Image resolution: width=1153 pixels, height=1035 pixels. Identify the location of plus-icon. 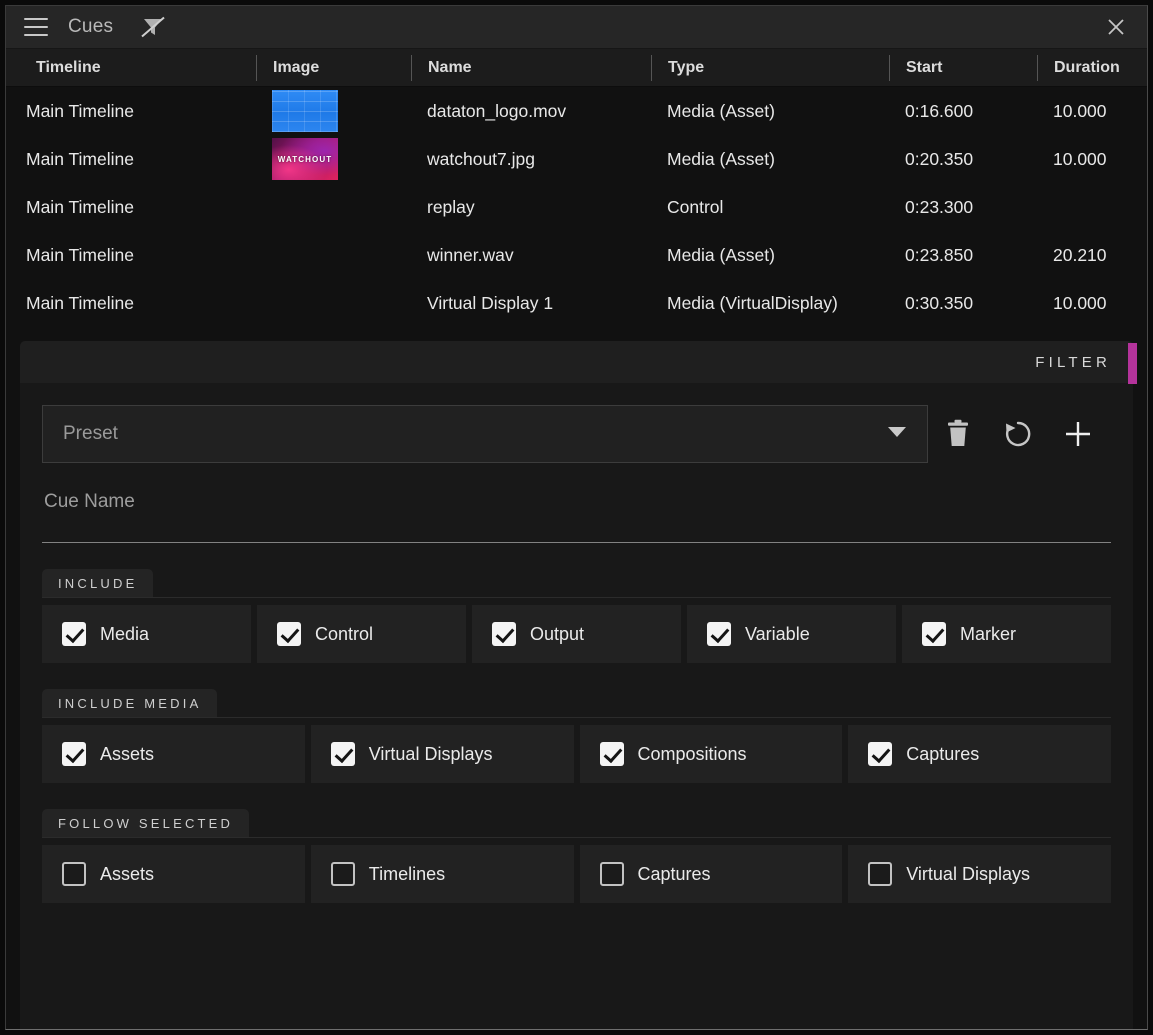
(1078, 434).